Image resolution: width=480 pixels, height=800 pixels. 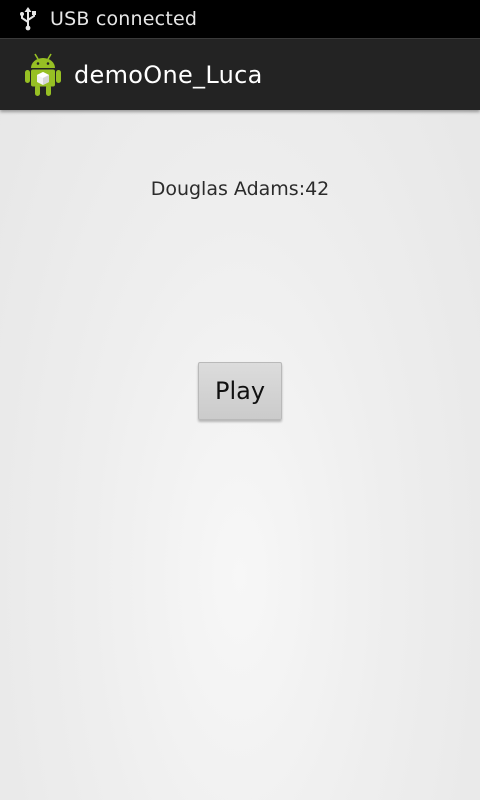 What do you see at coordinates (124, 19) in the screenshot?
I see `status-text: USB connected` at bounding box center [124, 19].